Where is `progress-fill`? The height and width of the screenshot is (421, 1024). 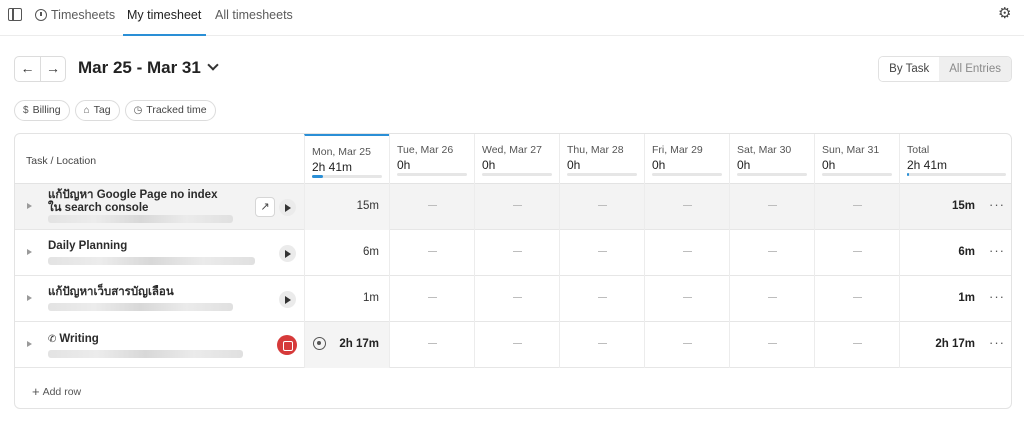 progress-fill is located at coordinates (908, 174).